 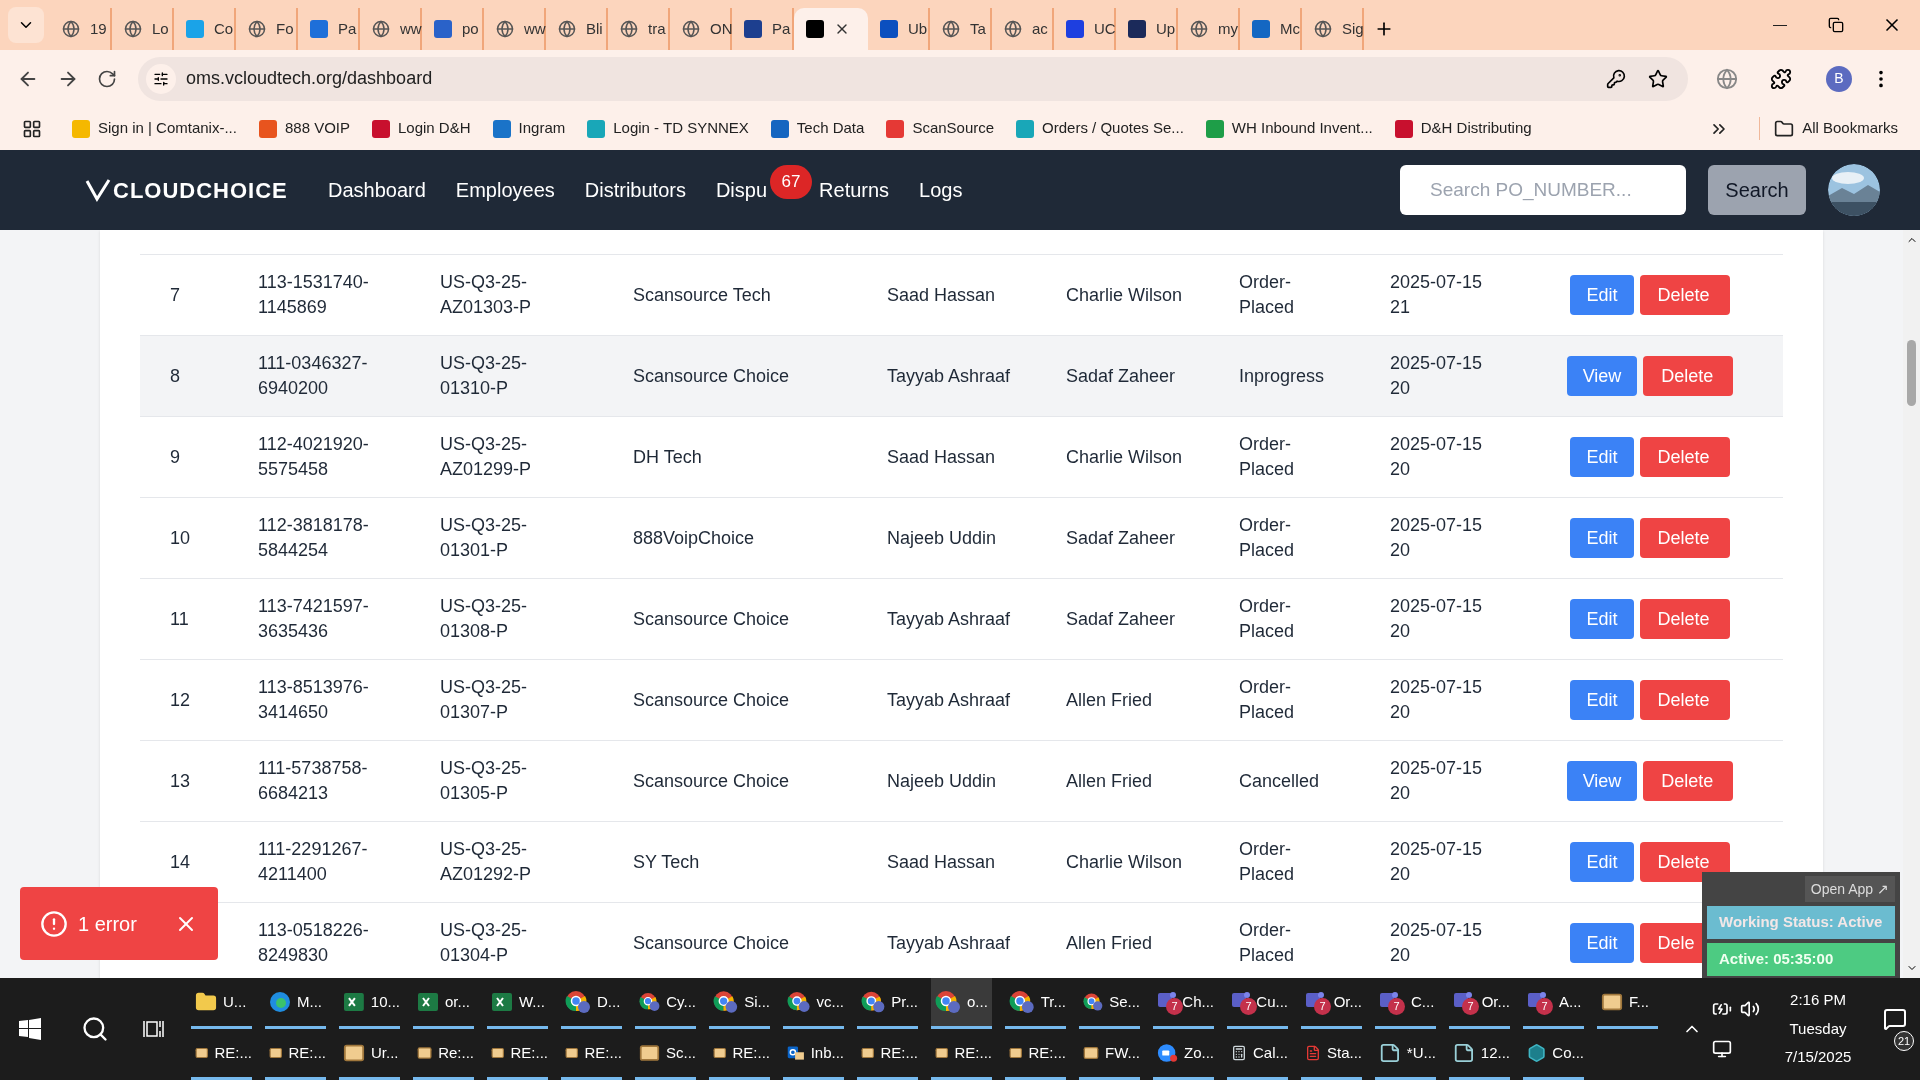 I want to click on bookmark-item: Ingram, so click(x=529, y=128).